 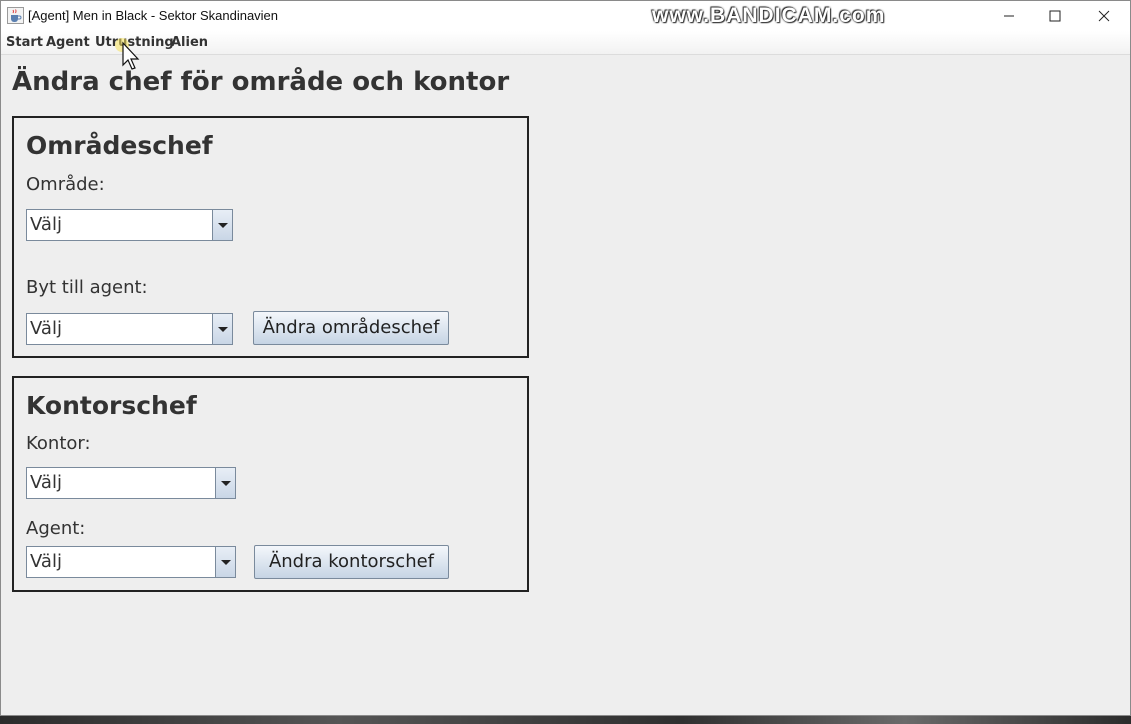 I want to click on new-area-agent-select: Välj, so click(x=129, y=329).